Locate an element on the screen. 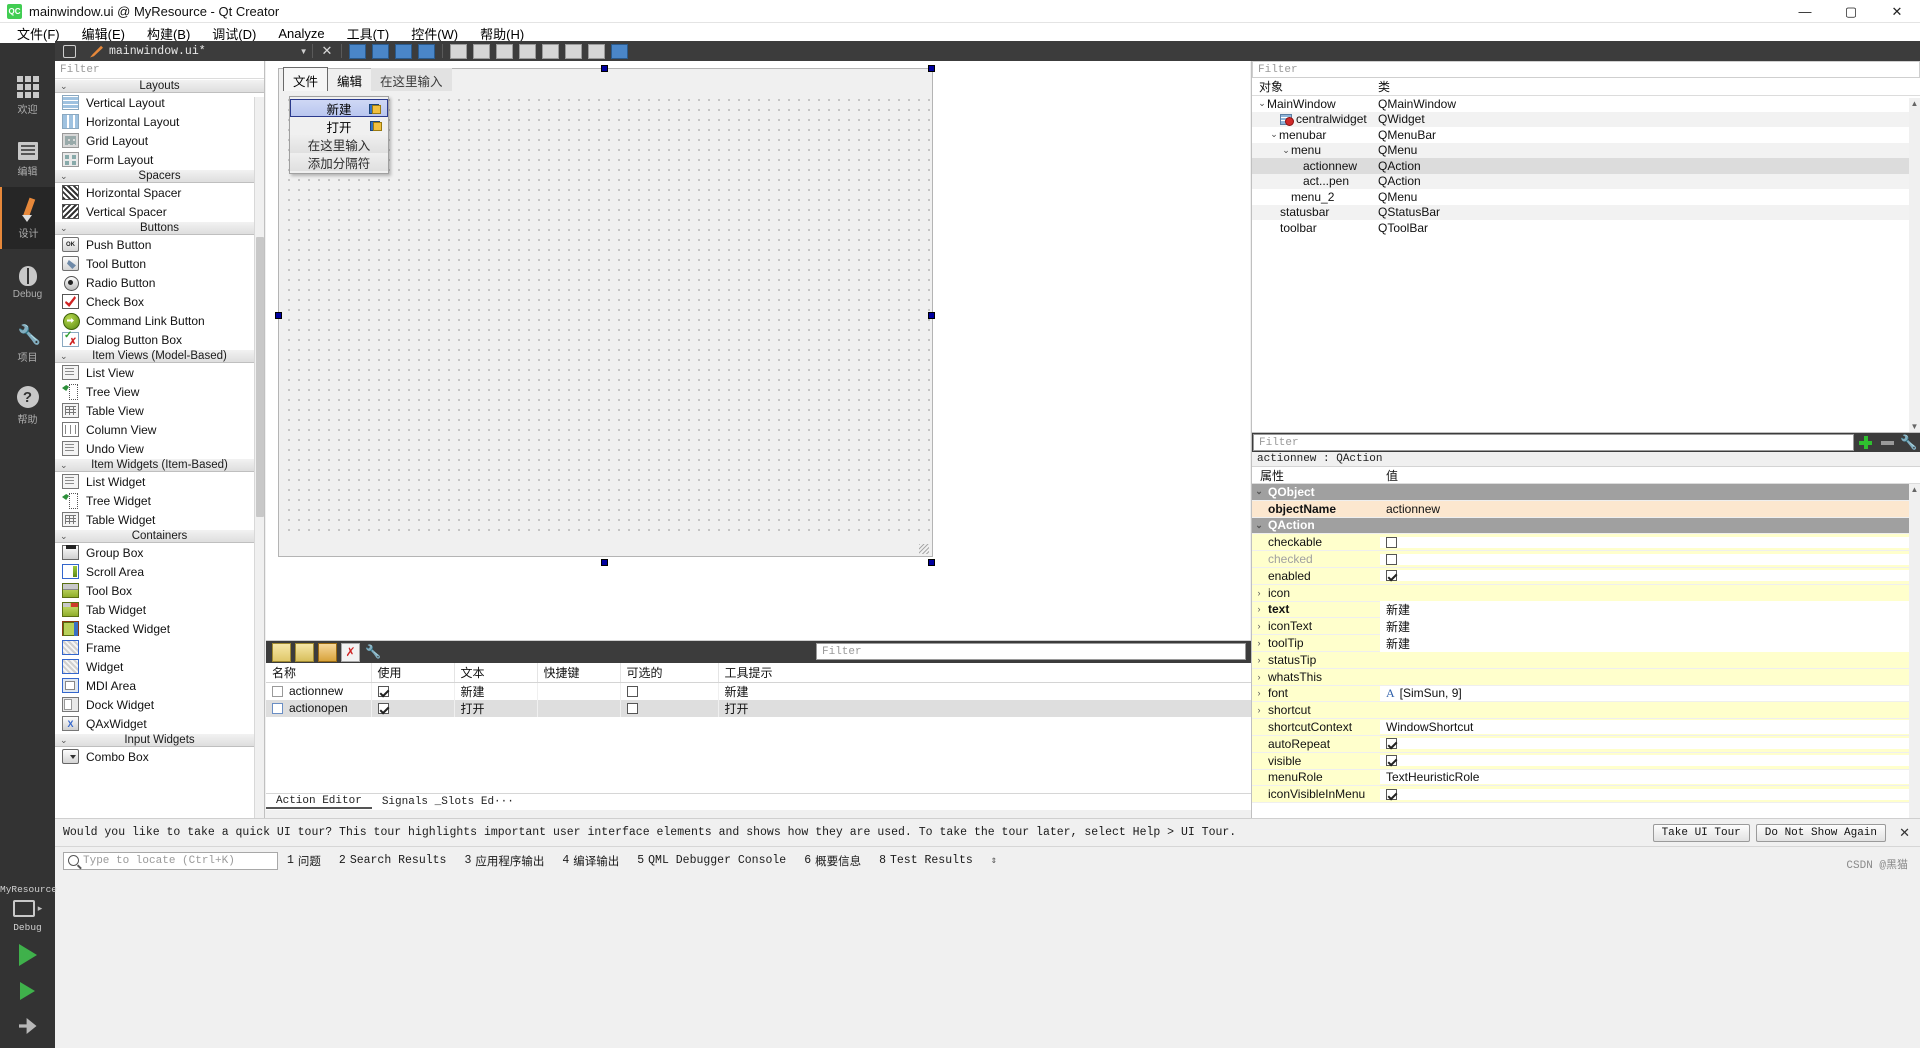 The width and height of the screenshot is (1920, 1048). selection-handle-top is located at coordinates (604, 68).